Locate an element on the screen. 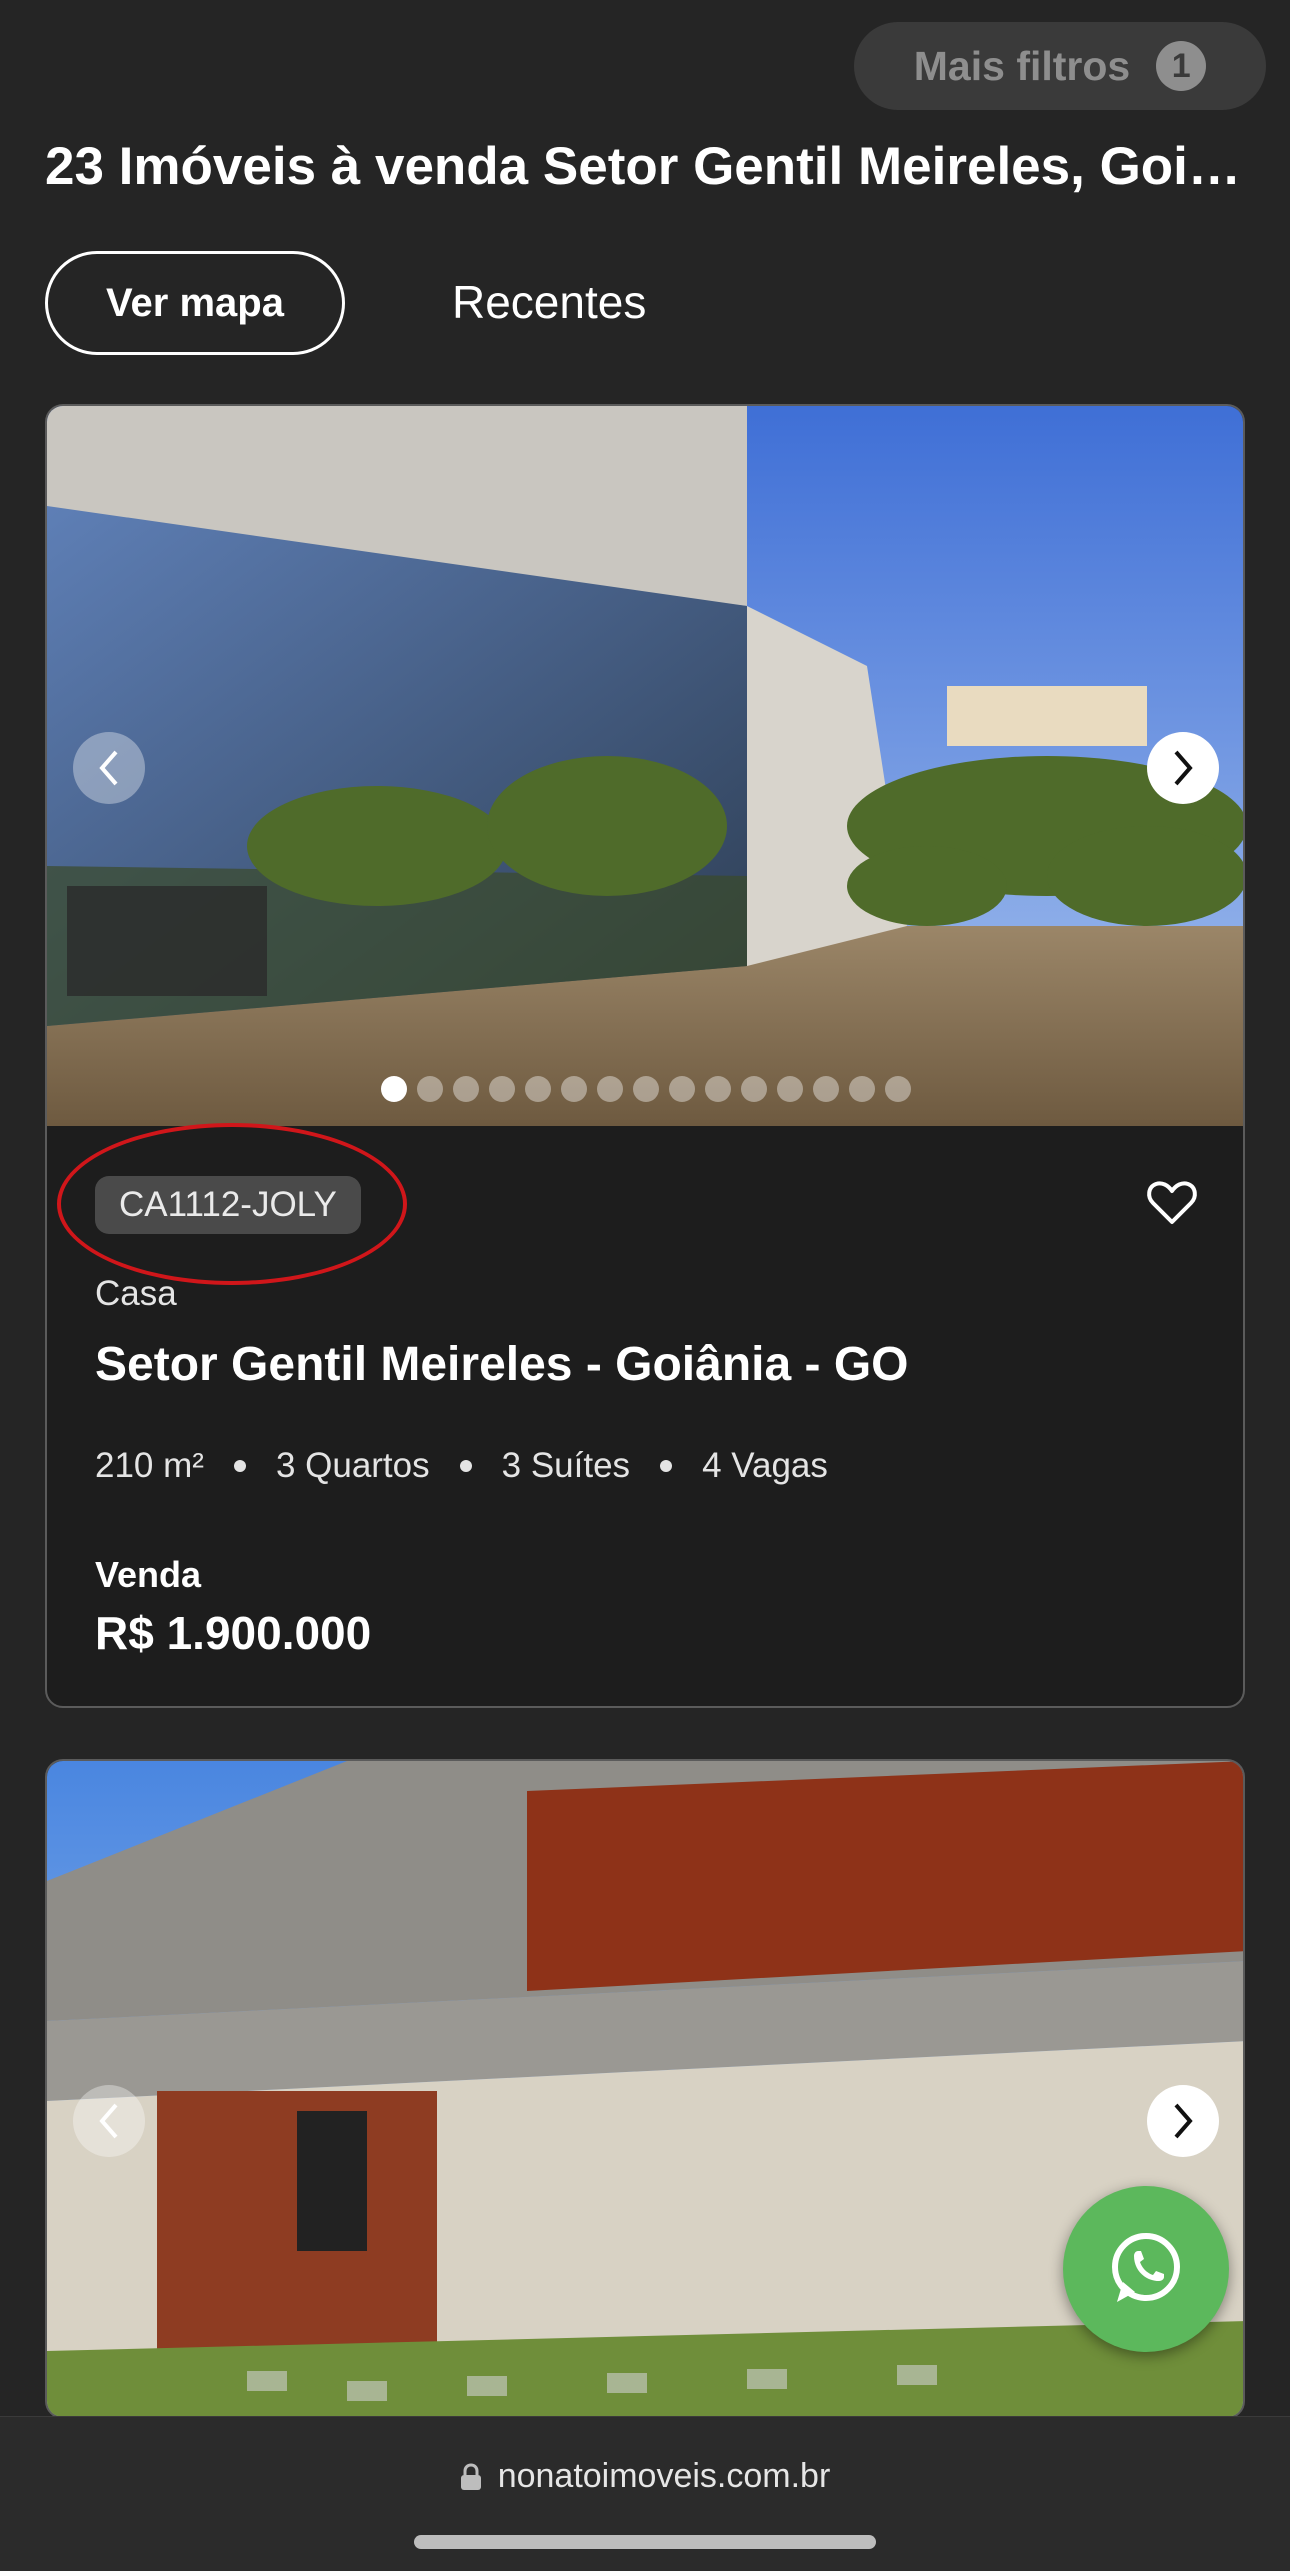 This screenshot has width=1290, height=2571. photo-pagination is located at coordinates (646, 1089).